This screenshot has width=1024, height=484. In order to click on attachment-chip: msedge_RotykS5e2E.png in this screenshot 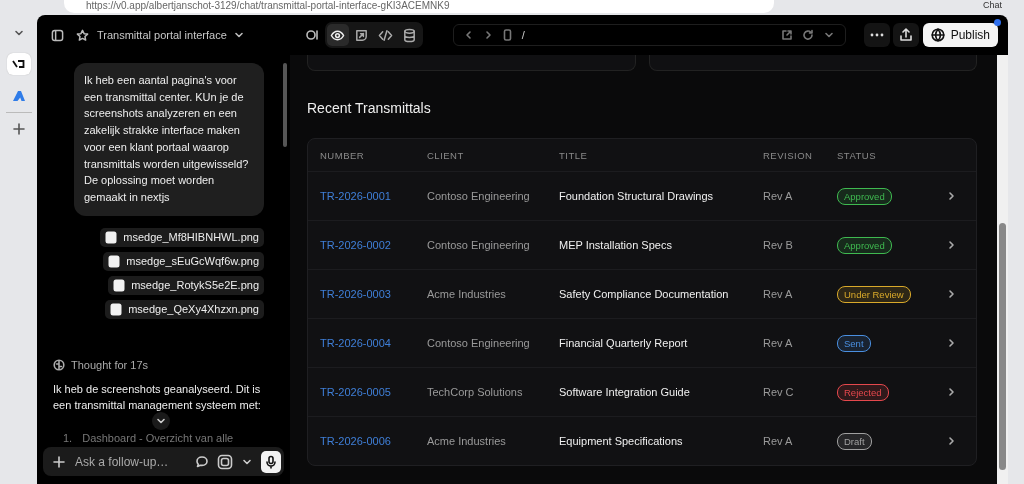, I will do `click(186, 285)`.